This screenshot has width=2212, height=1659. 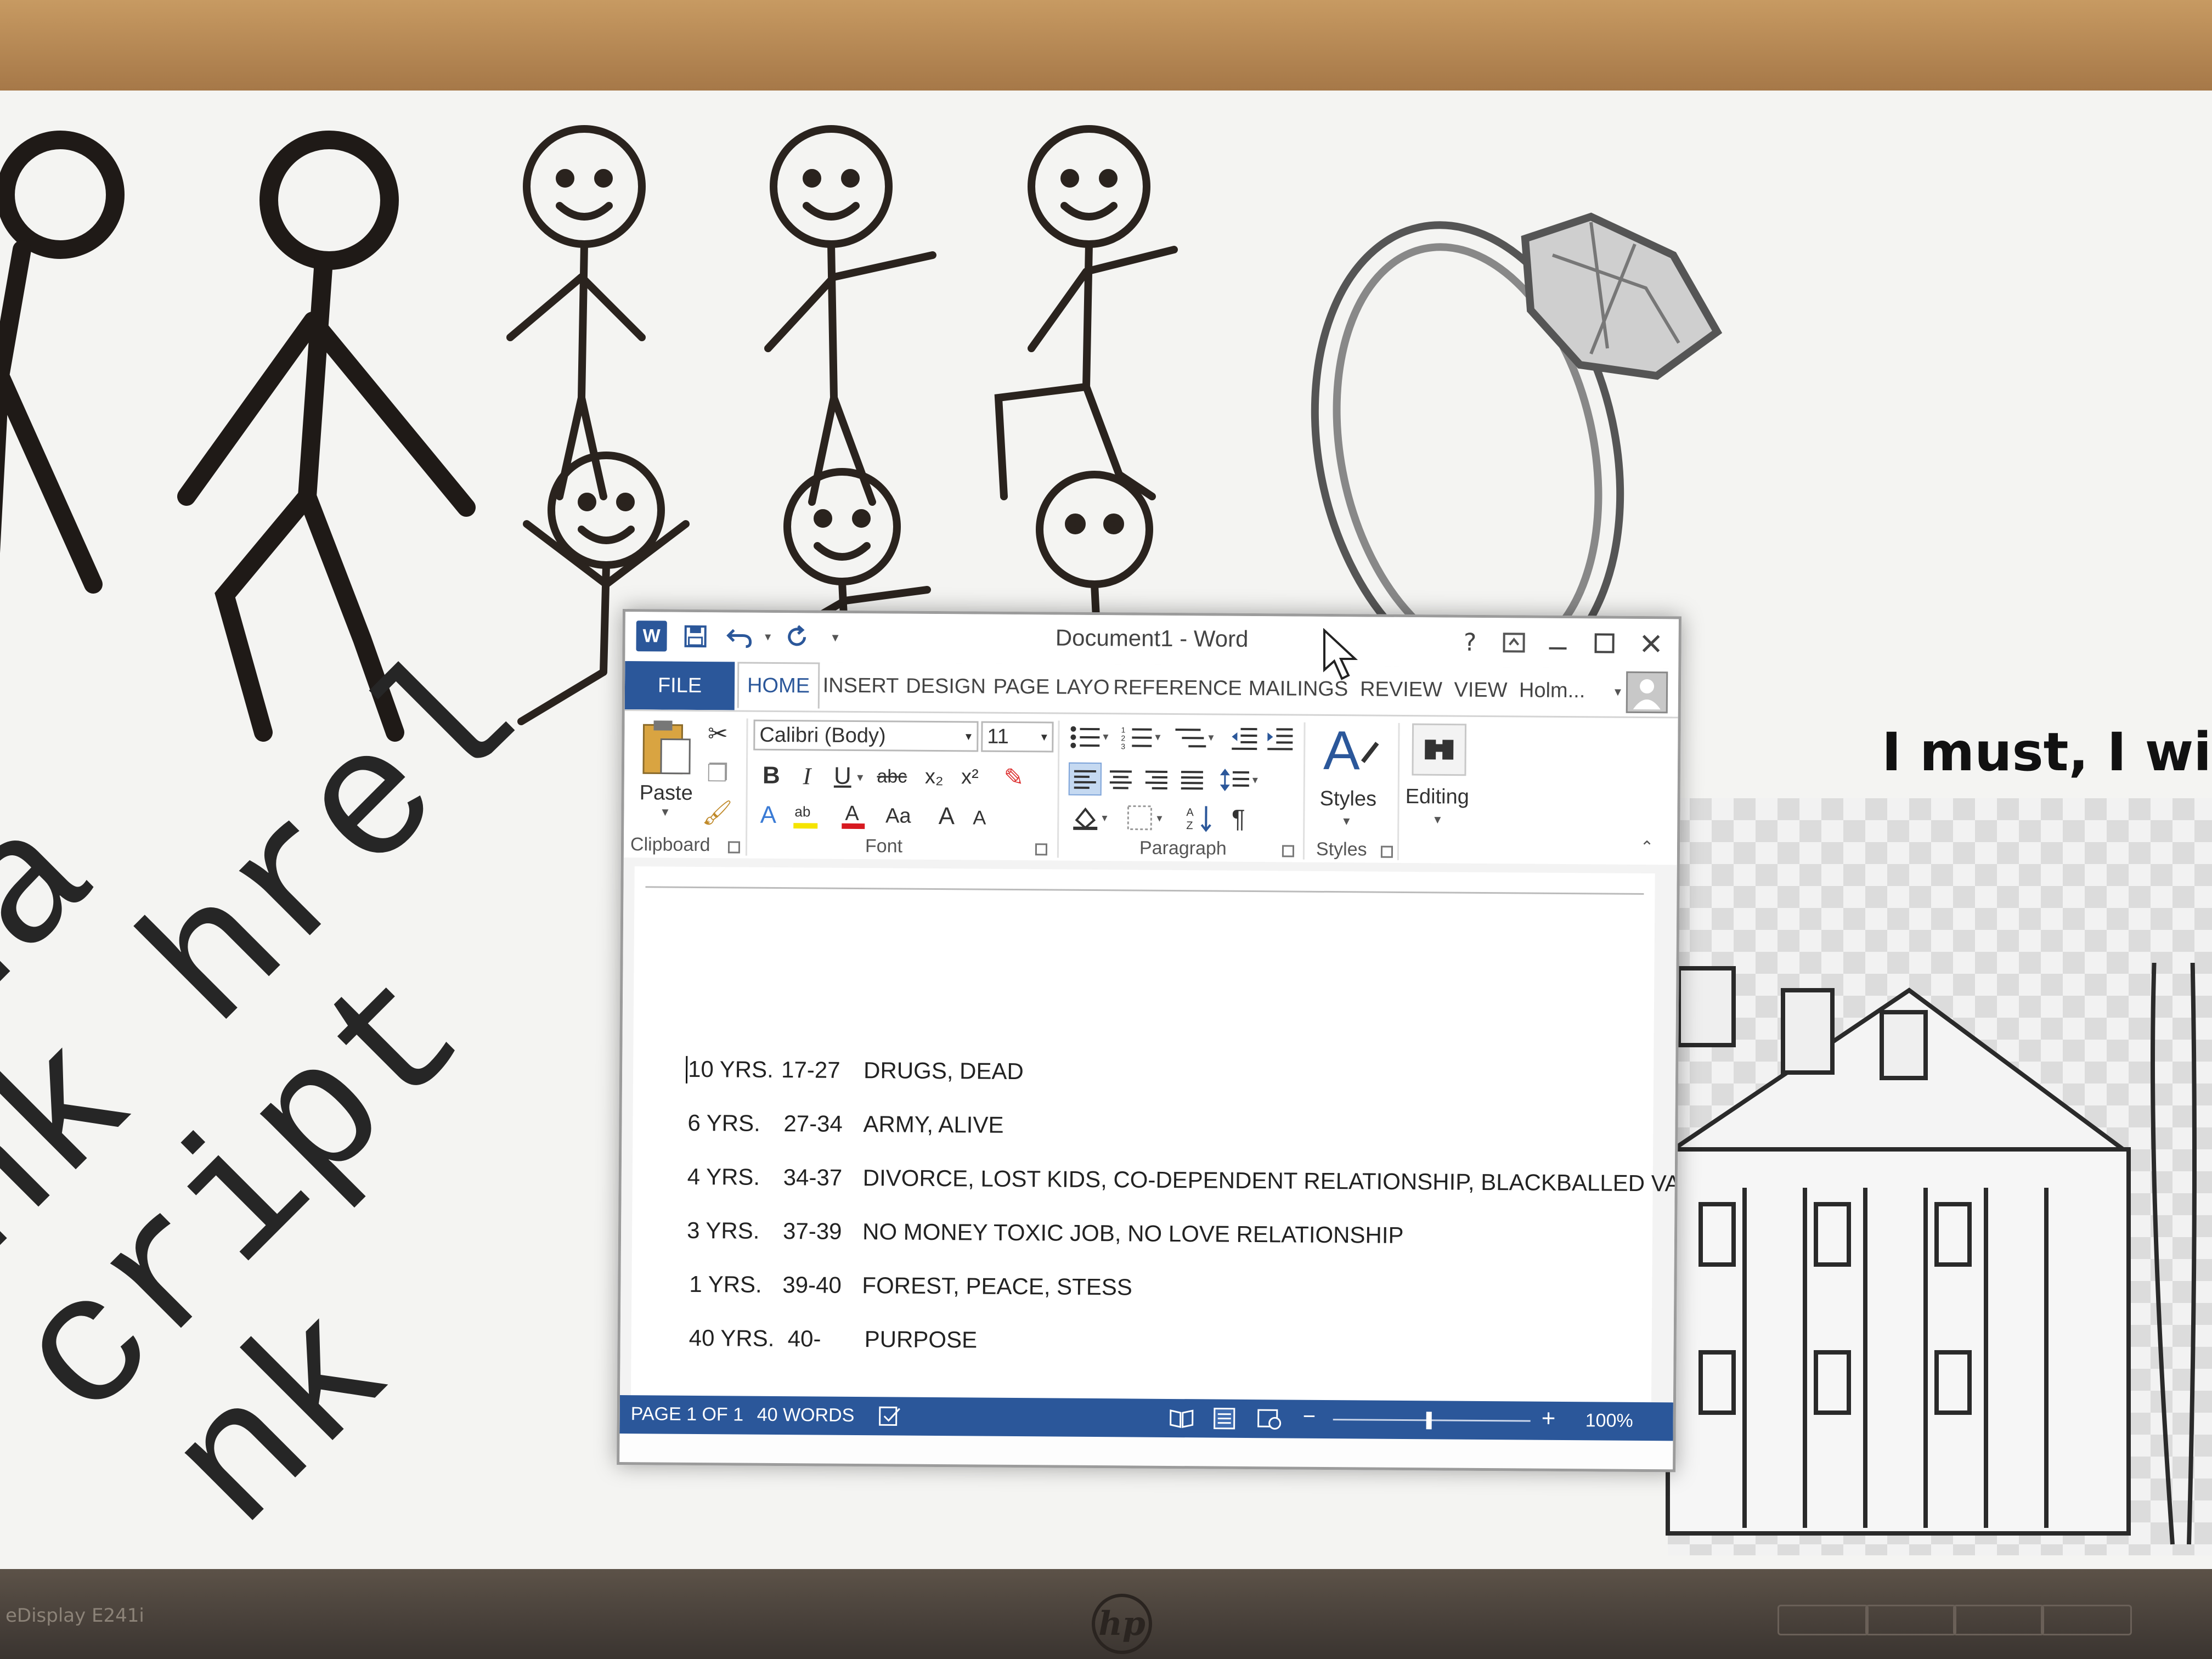 I want to click on underline-dropdown-icon: ▾, so click(x=861, y=777).